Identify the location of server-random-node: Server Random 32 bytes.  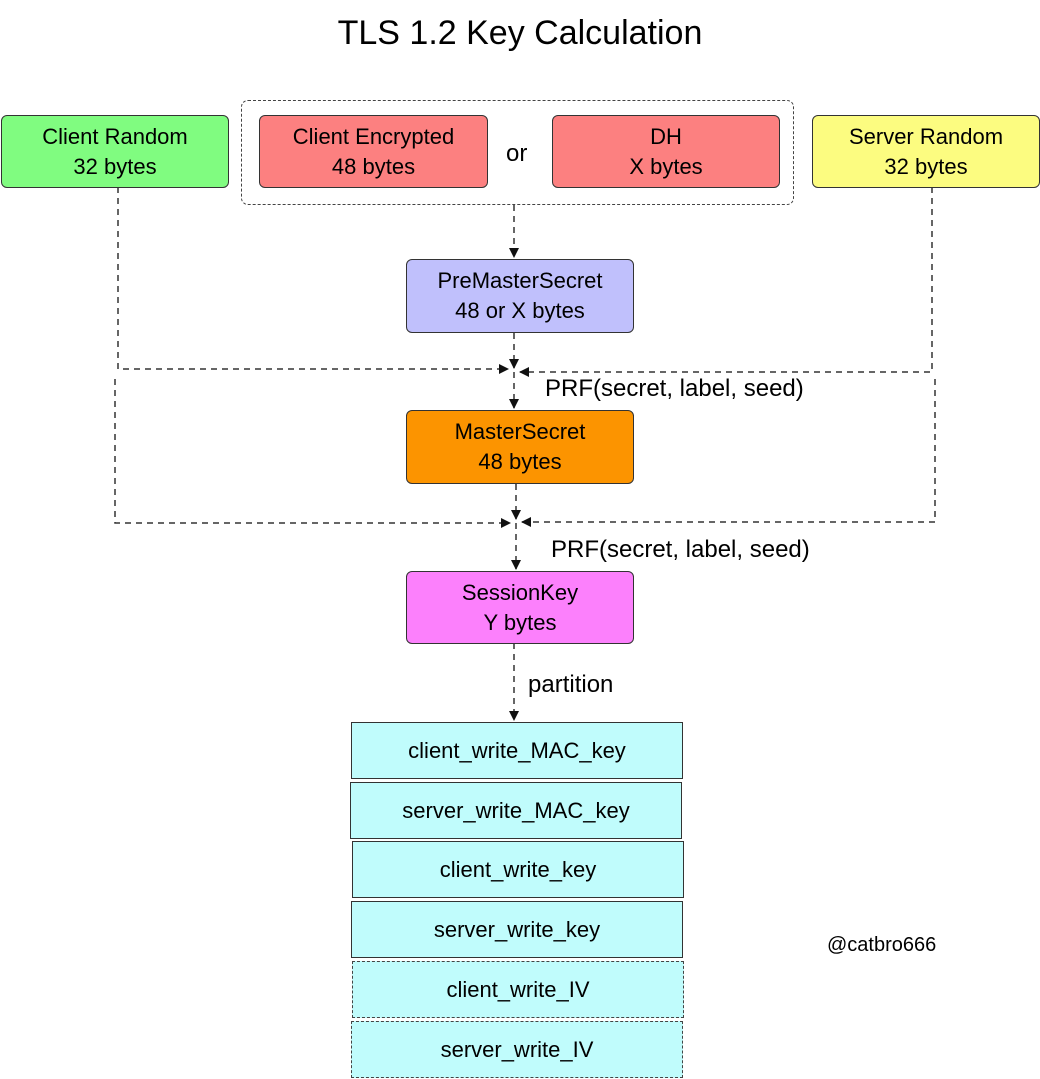
(926, 151).